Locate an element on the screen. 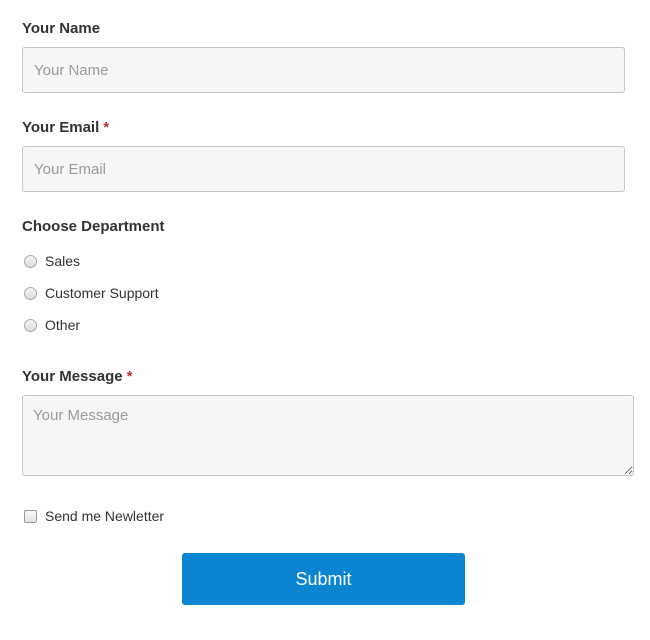 The image size is (650, 640). email-label: Your Email * is located at coordinates (65, 127).